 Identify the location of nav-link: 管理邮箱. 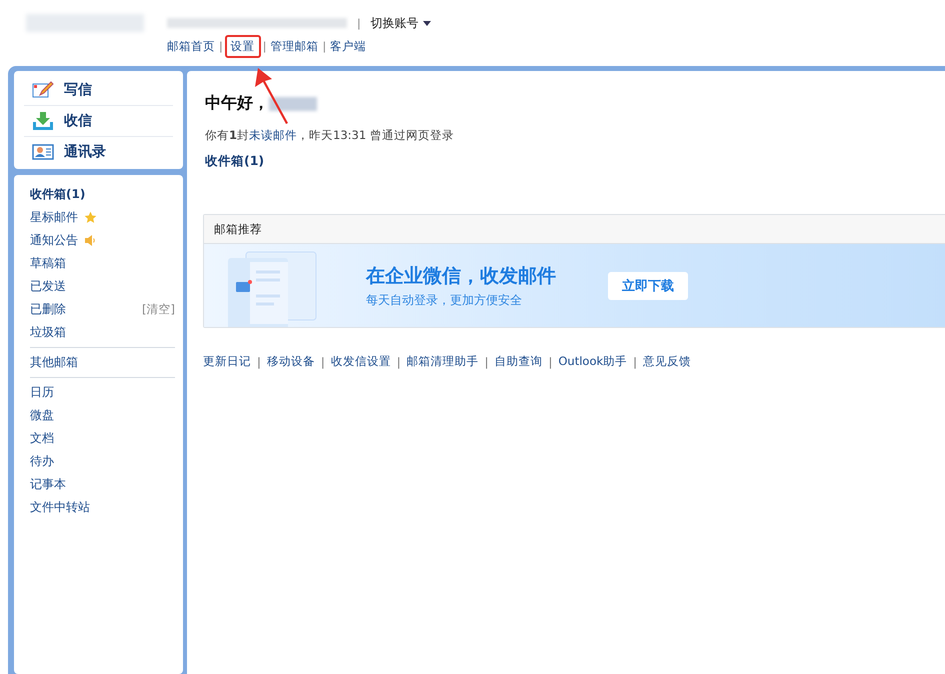
(294, 46).